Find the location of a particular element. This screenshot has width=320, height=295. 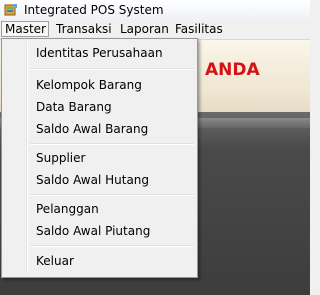

menu-laporan: Laporan is located at coordinates (144, 29).